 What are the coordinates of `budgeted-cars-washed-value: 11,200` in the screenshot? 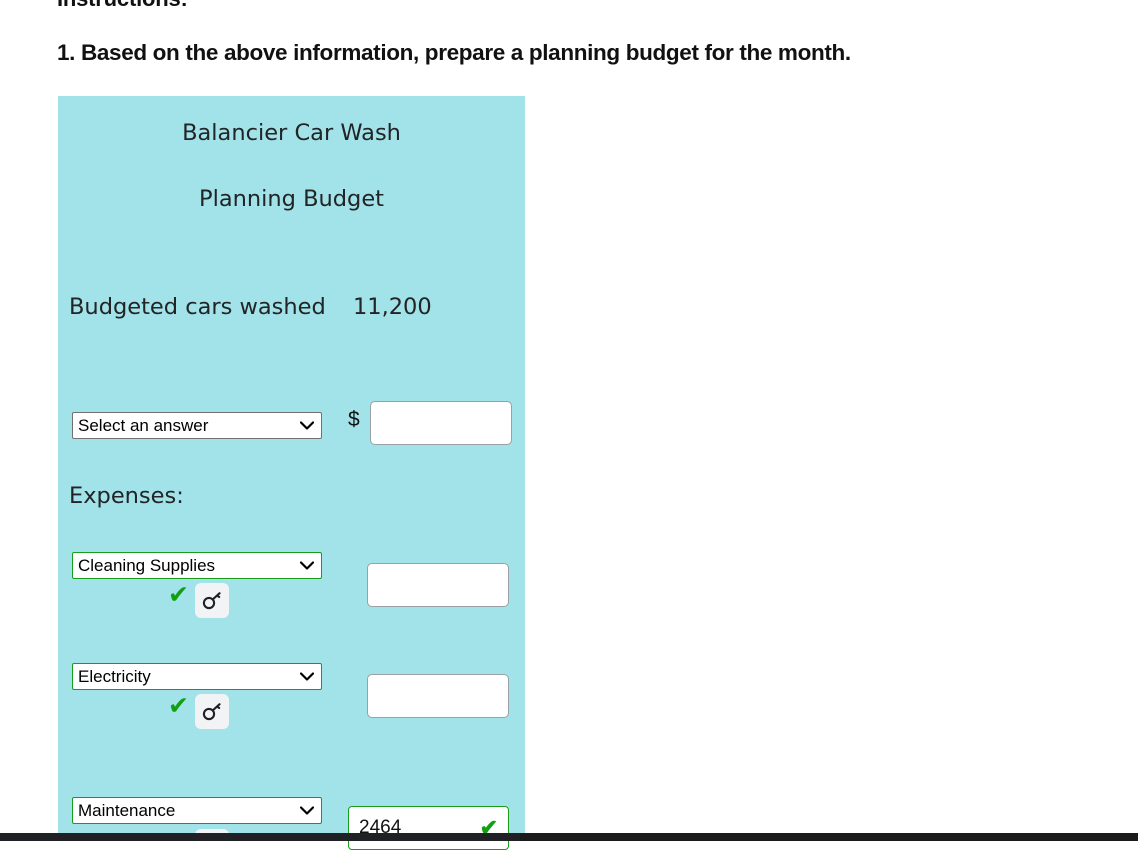 It's located at (392, 307).